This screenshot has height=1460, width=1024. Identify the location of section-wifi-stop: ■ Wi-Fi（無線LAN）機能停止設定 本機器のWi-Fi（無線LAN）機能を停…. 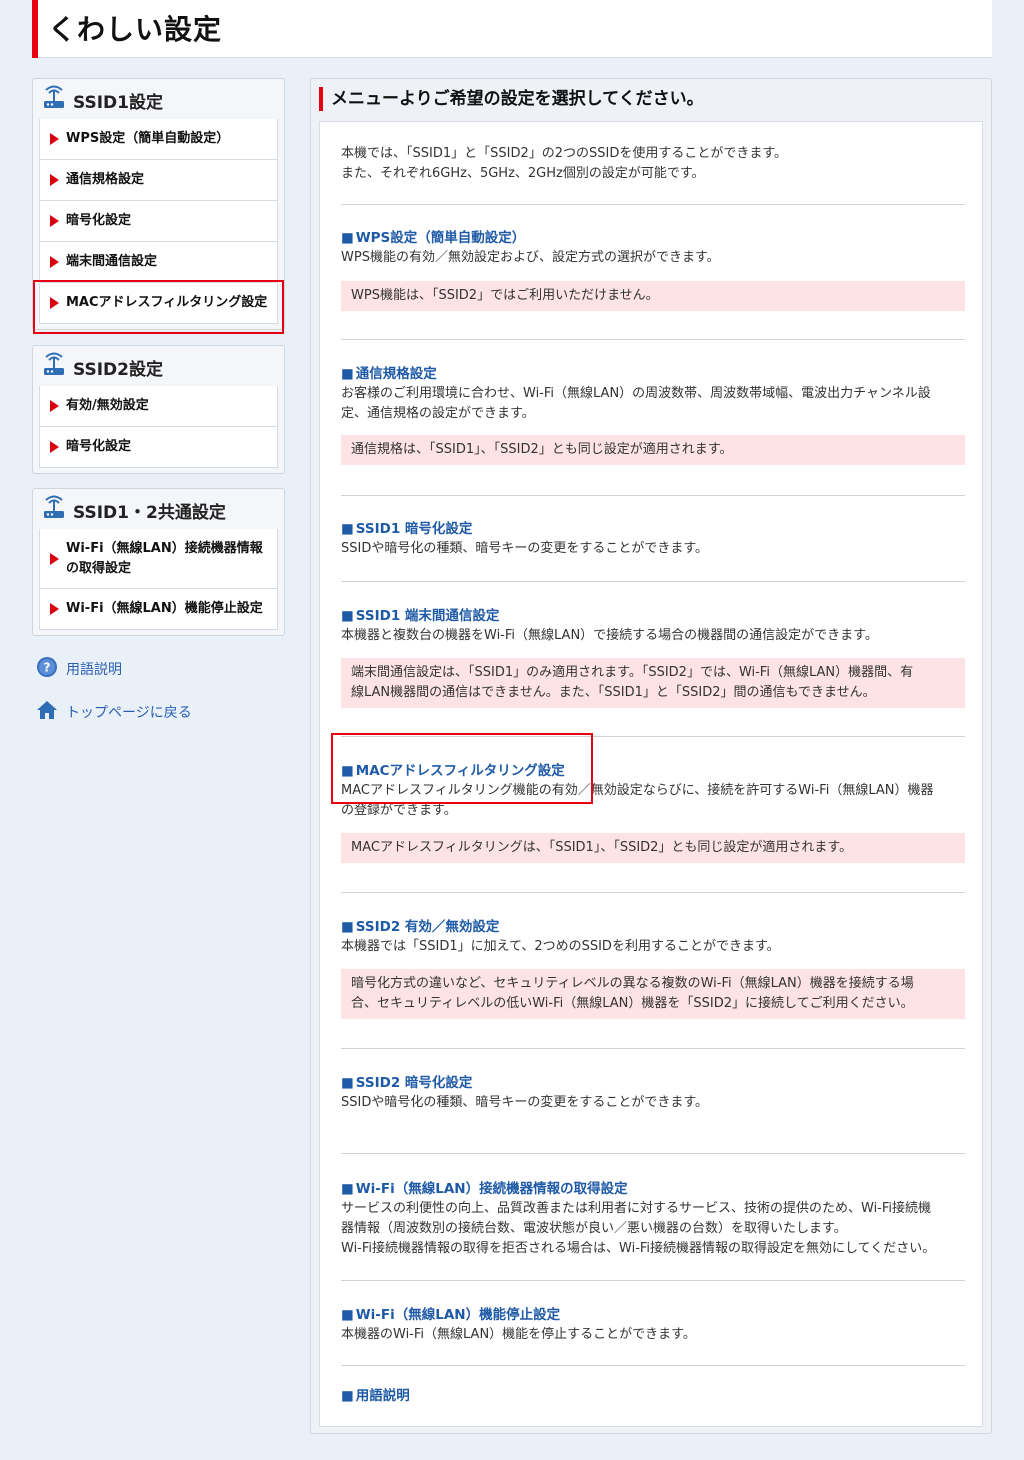
(653, 1325).